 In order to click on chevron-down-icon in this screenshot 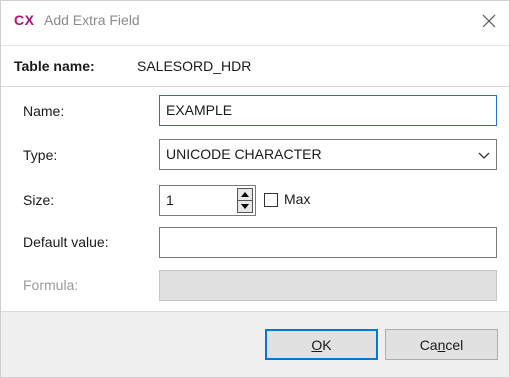, I will do `click(484, 155)`.